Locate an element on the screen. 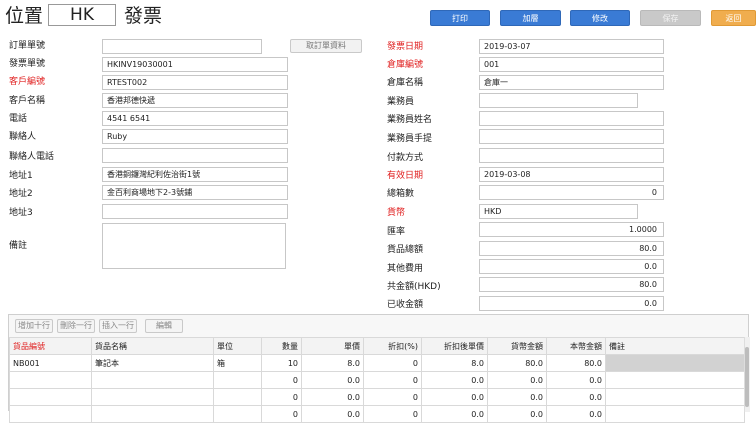 This screenshot has width=756, height=423. remarks-textarea is located at coordinates (194, 246).